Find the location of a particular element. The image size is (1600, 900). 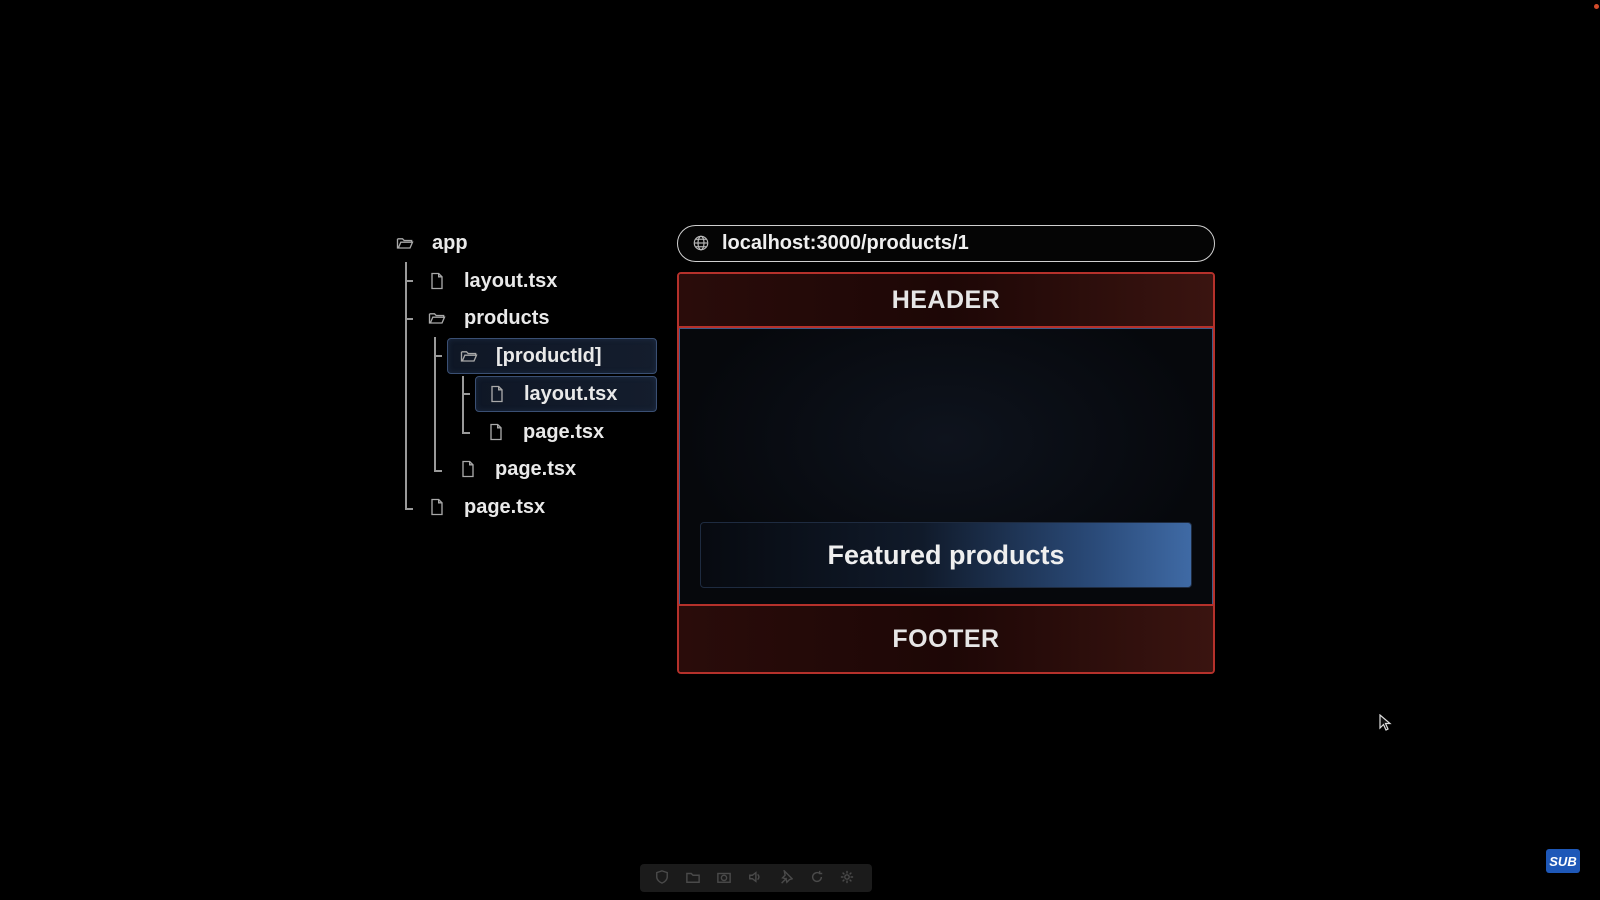

camera-icon is located at coordinates (725, 878).